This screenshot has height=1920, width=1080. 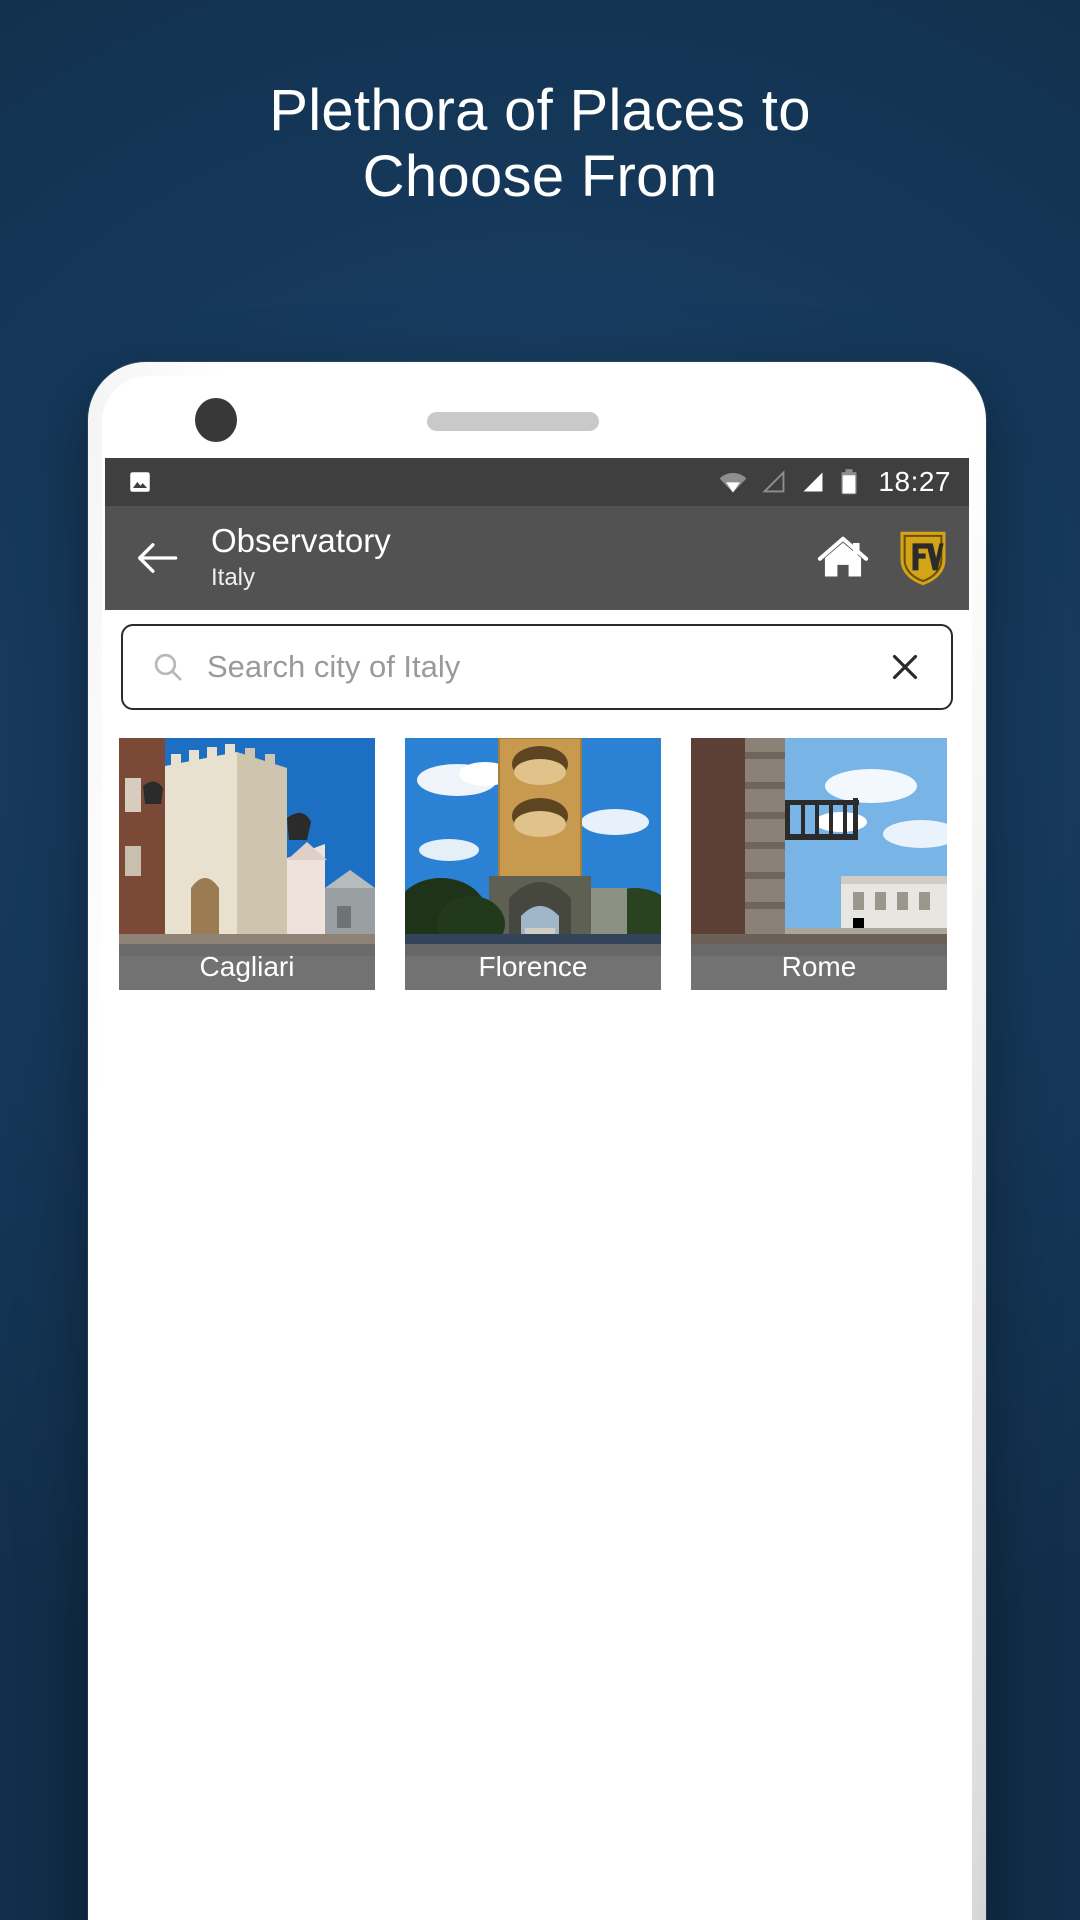 I want to click on clear-search-button, so click(x=905, y=667).